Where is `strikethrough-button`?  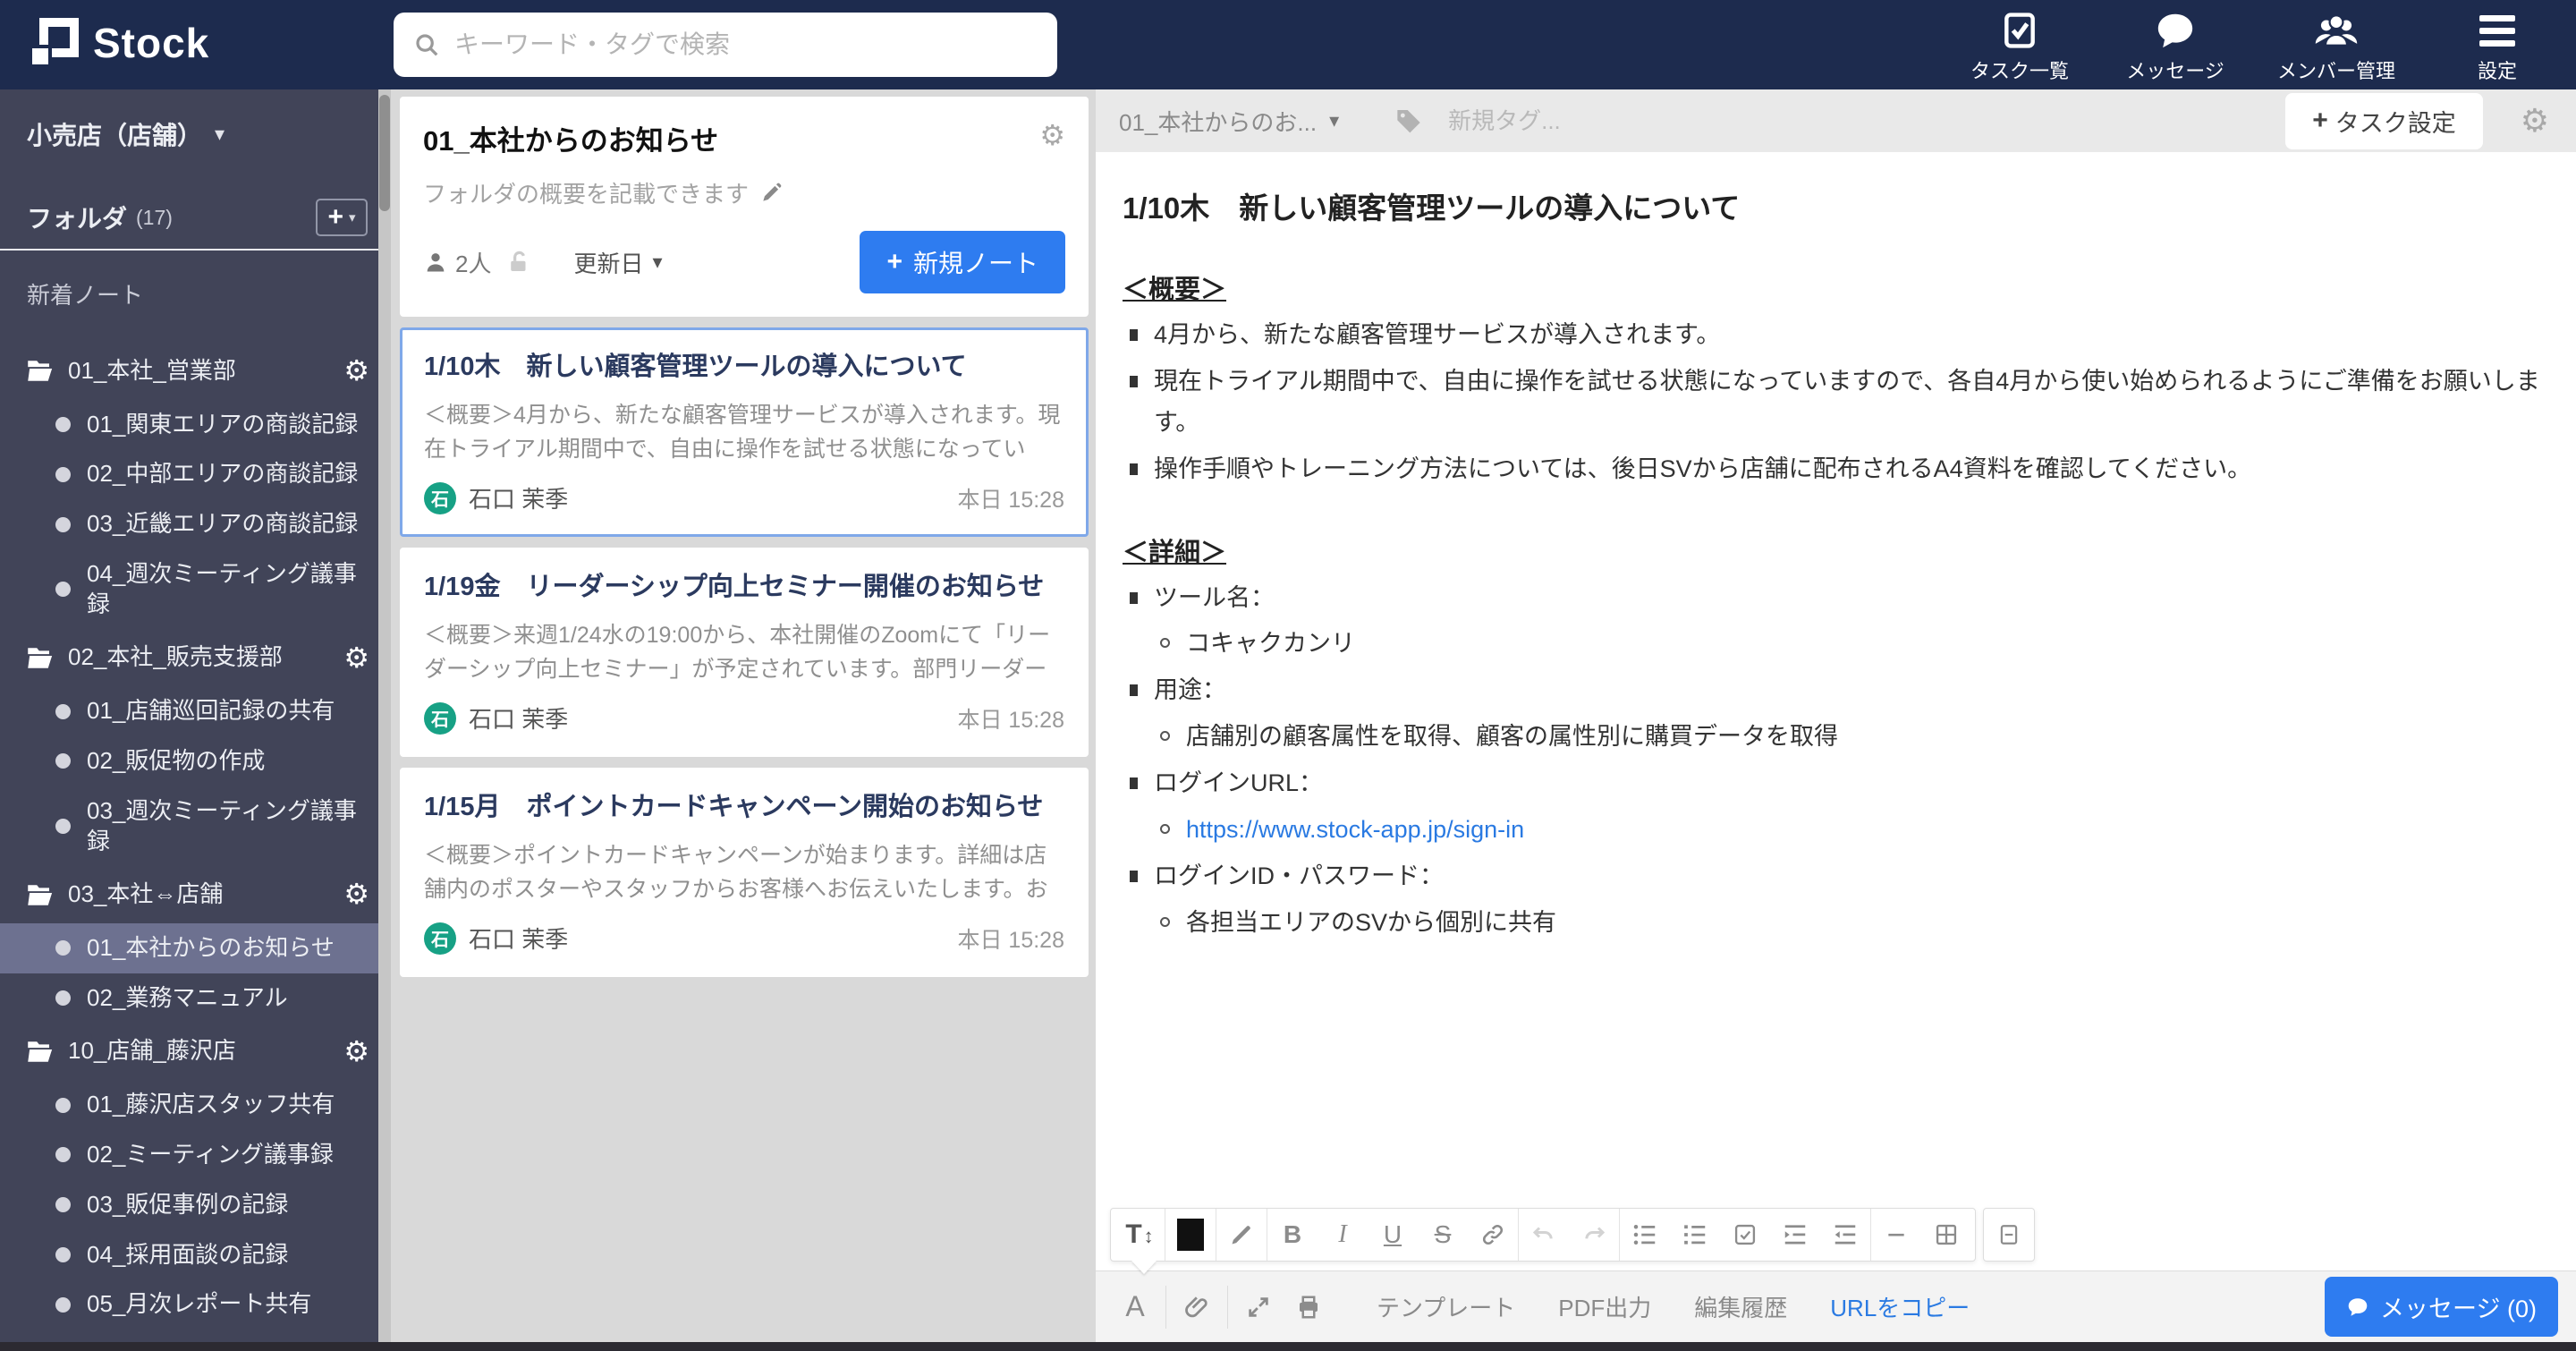
strikethrough-button is located at coordinates (1443, 1235).